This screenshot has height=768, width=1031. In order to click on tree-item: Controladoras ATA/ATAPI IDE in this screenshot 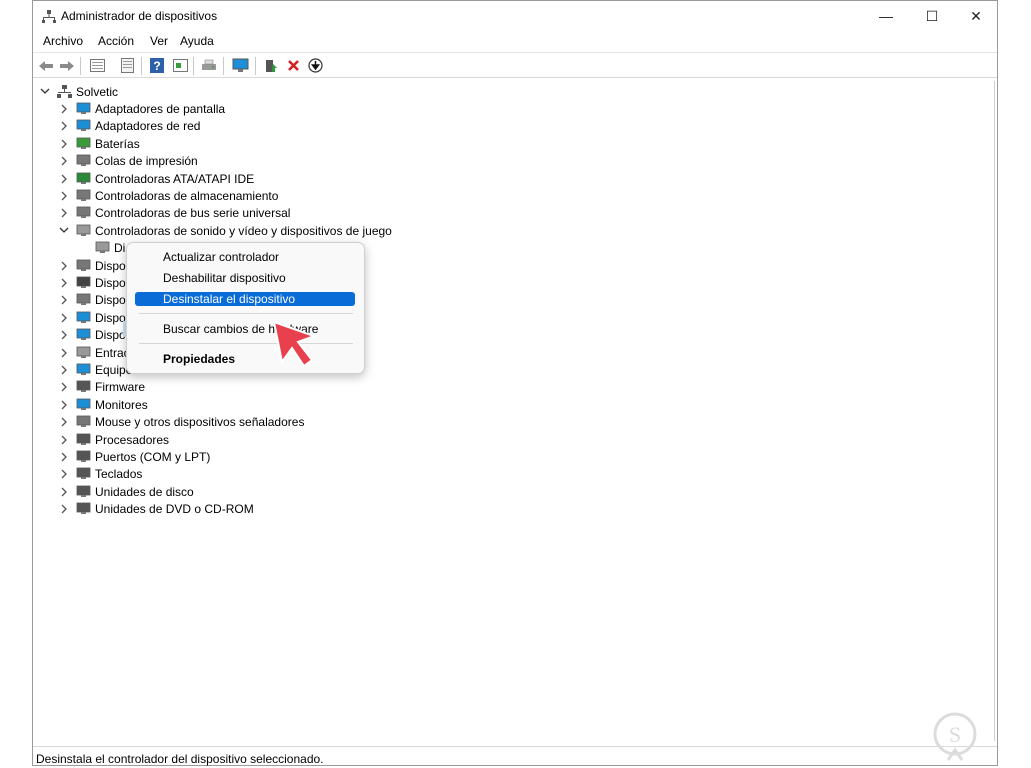, I will do `click(233, 178)`.